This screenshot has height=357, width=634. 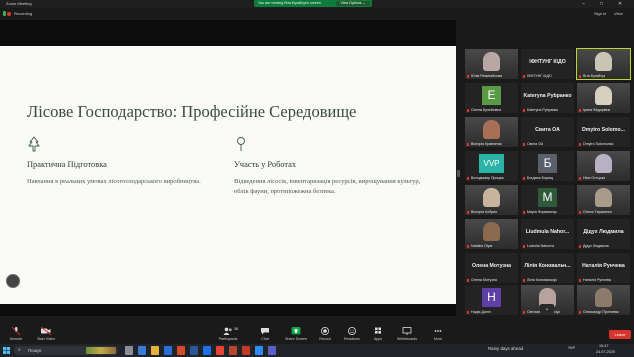 I want to click on windows-start-icon, so click(x=6, y=350).